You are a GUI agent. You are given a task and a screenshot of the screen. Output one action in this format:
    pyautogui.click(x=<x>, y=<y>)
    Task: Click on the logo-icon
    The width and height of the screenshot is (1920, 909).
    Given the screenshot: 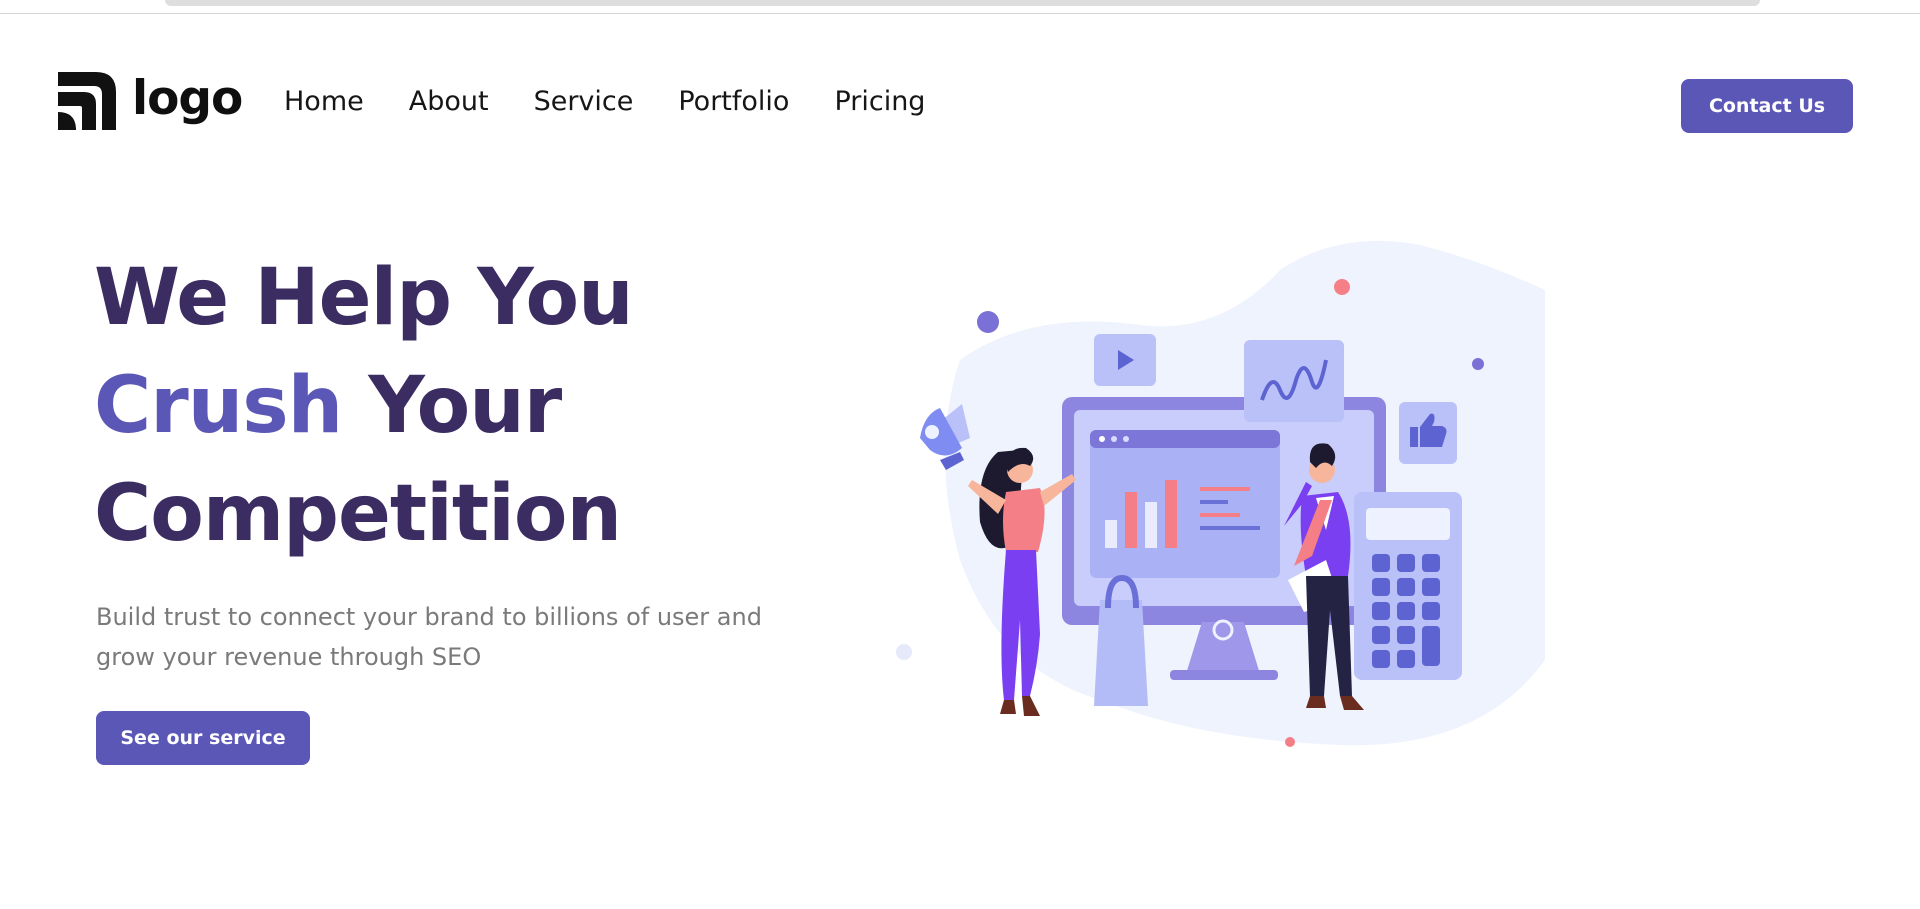 What is the action you would take?
    pyautogui.click(x=87, y=101)
    